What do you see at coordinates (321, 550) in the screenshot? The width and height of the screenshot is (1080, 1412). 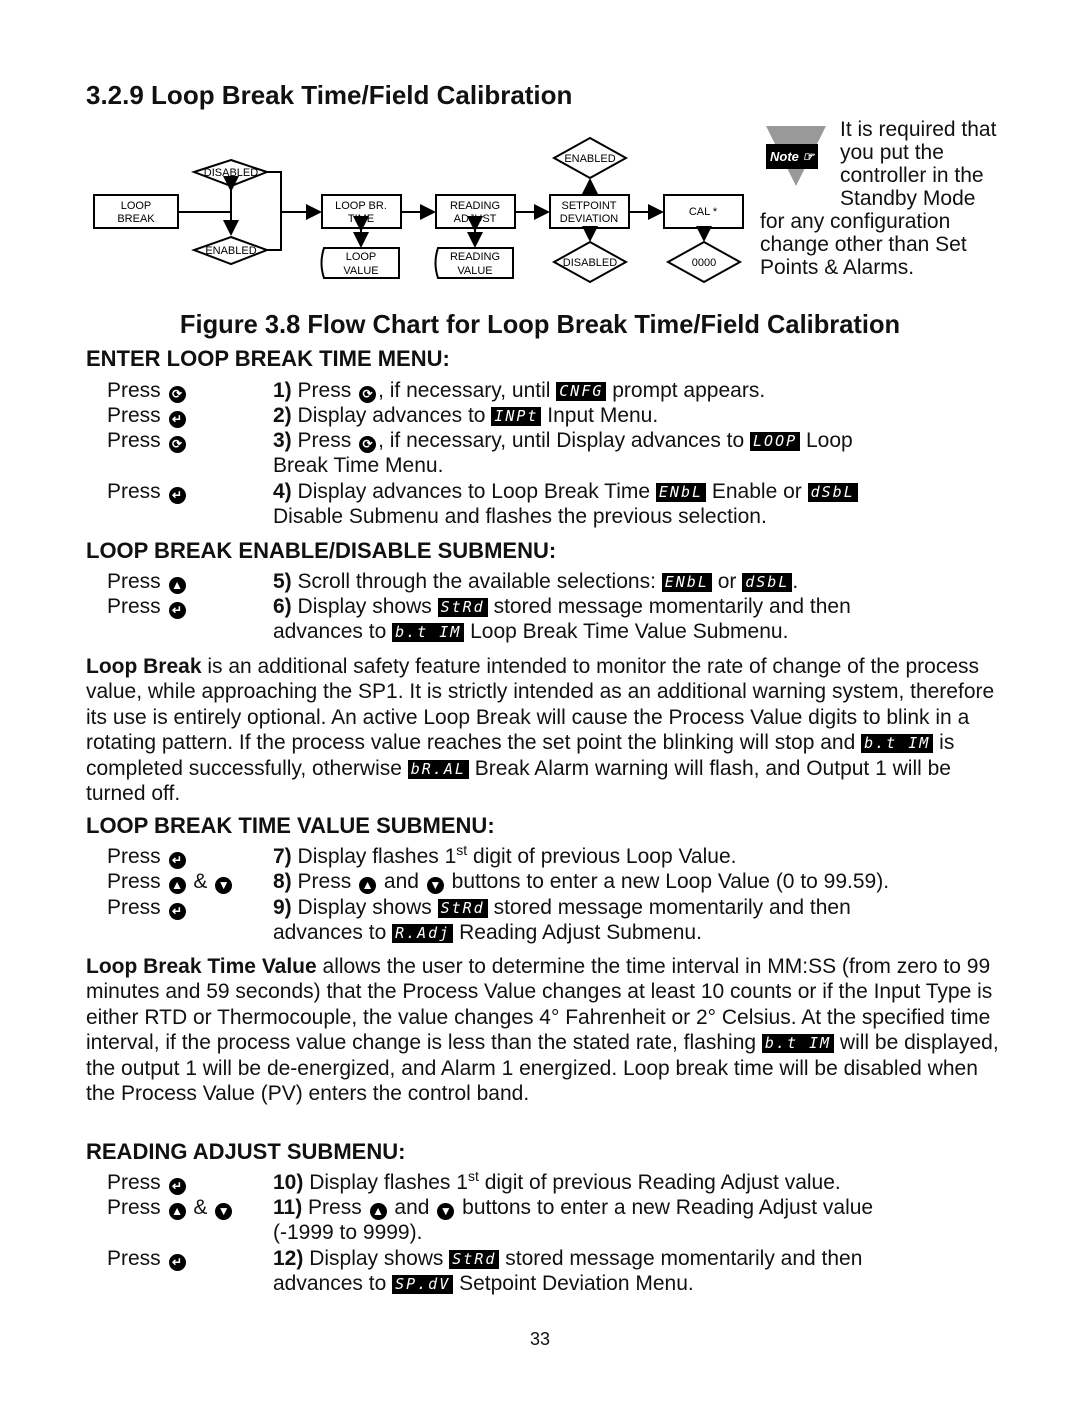 I see `heading-enable-disable: LOOP BREAK ENABLE/DISABLE SUBMENU:` at bounding box center [321, 550].